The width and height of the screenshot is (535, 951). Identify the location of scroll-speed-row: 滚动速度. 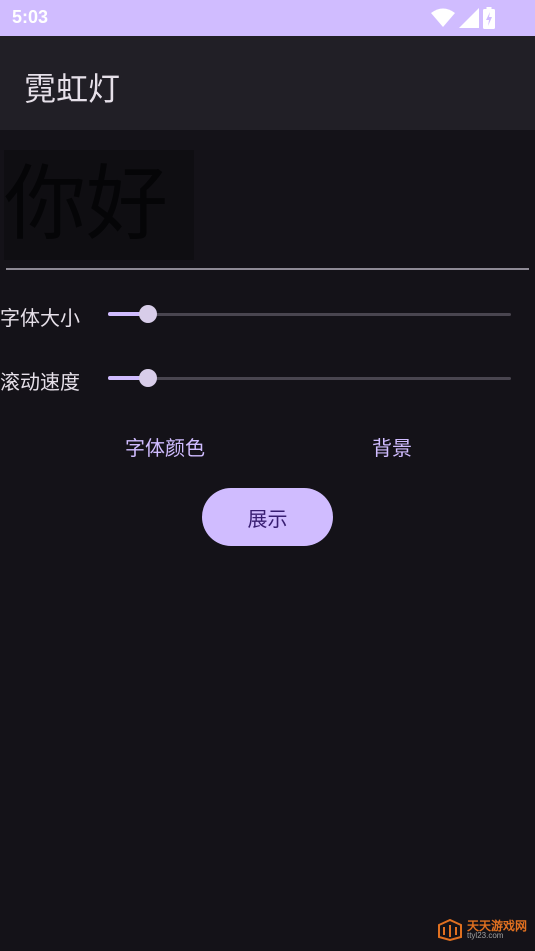
(267, 378).